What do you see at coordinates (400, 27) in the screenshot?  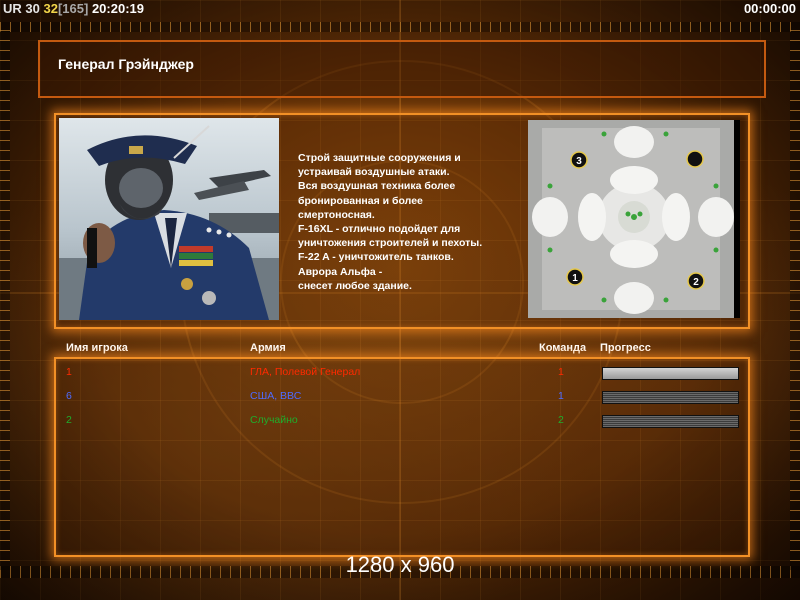 I see `ruler-top` at bounding box center [400, 27].